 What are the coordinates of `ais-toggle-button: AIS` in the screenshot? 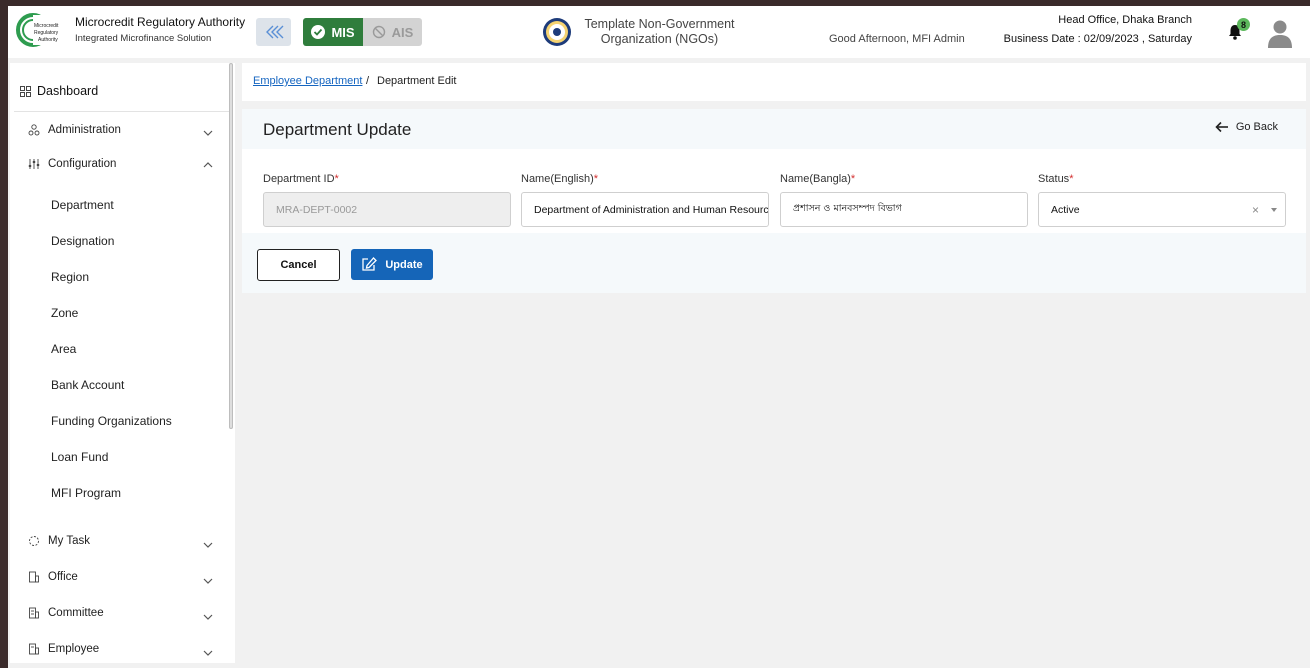 It's located at (392, 32).